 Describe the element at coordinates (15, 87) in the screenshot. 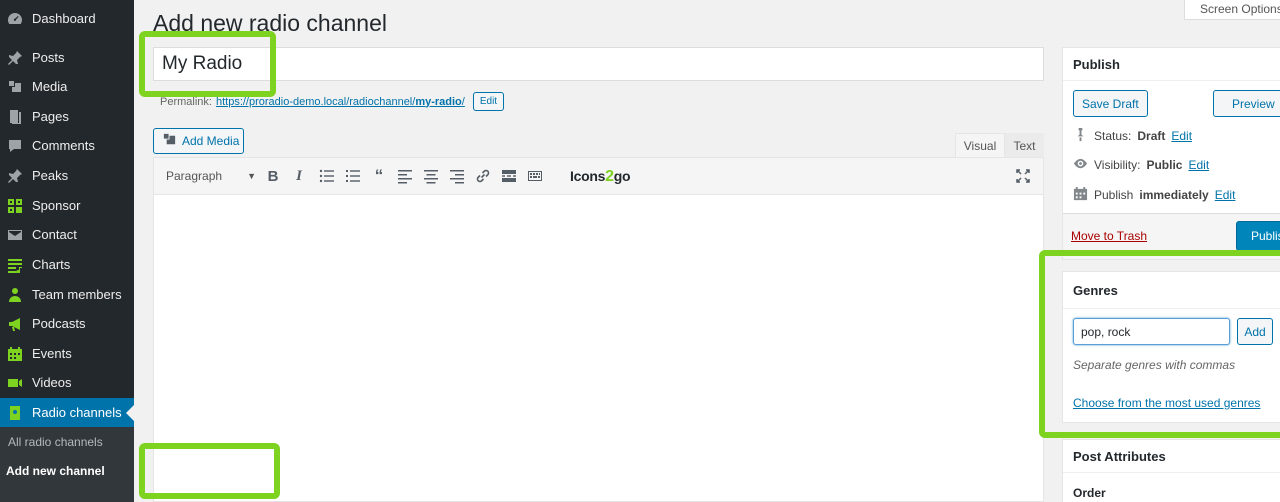

I see `media-icon` at that location.